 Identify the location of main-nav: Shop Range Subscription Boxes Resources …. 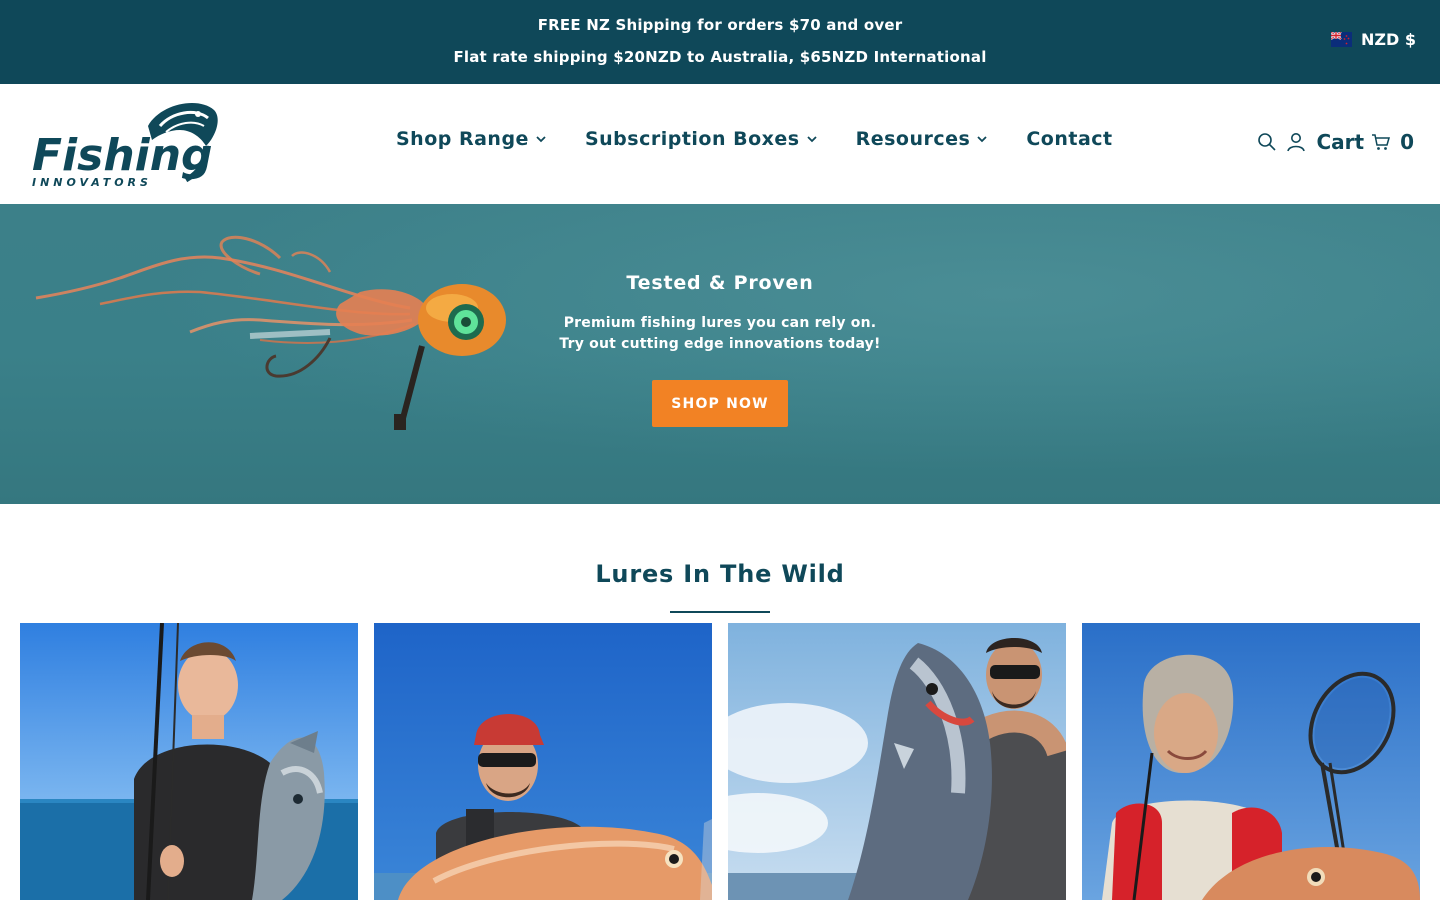
(774, 139).